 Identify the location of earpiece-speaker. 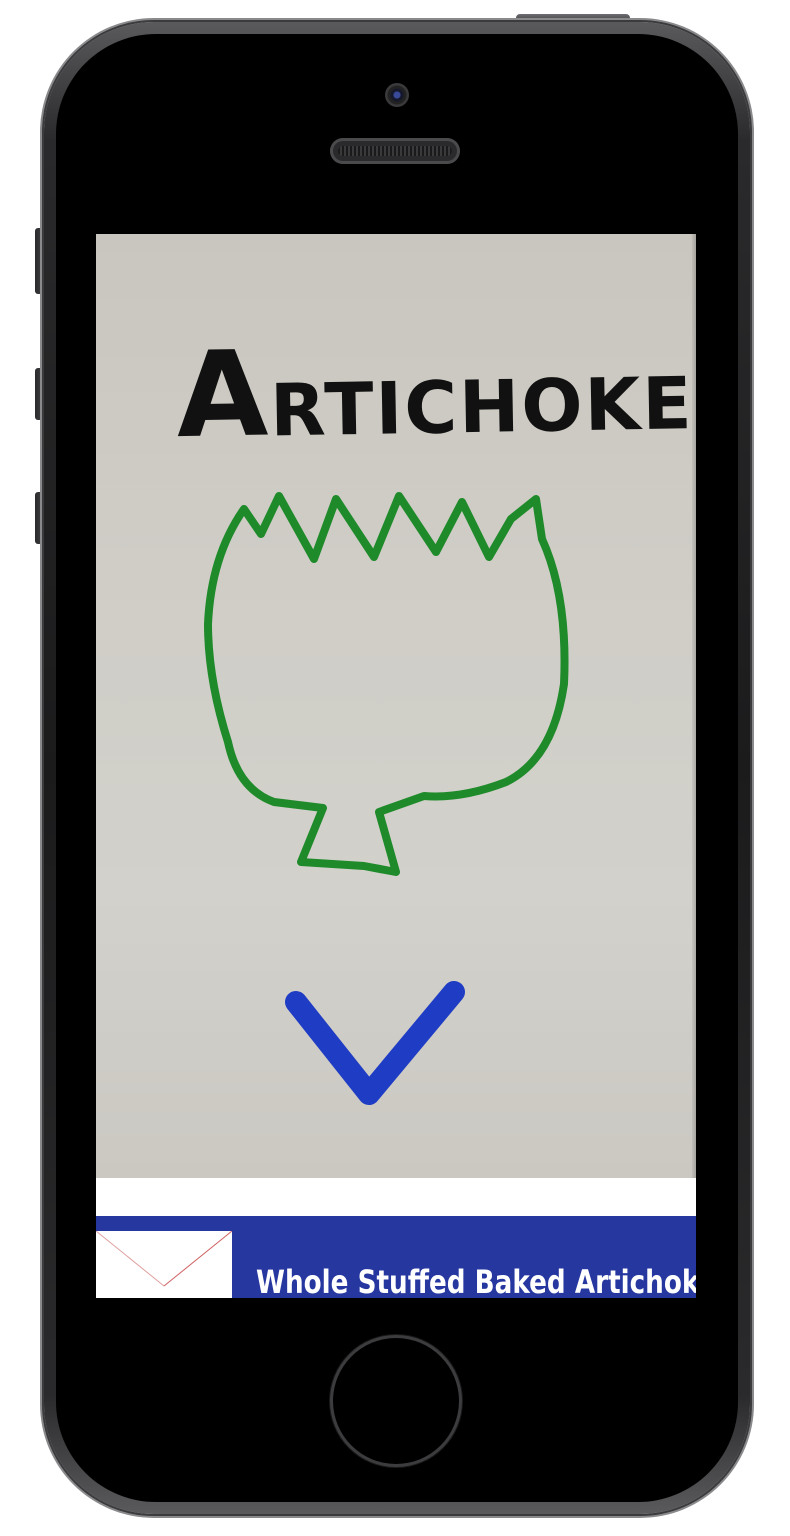
(395, 151).